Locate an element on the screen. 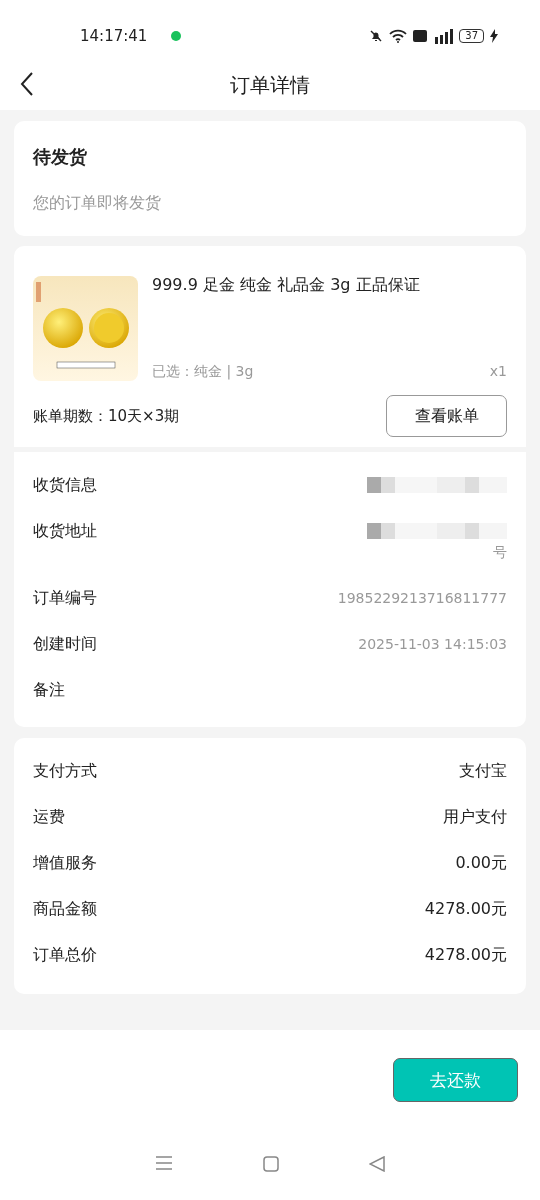 This screenshot has width=540, height=1200. field-label: 增值服务 is located at coordinates (65, 863).